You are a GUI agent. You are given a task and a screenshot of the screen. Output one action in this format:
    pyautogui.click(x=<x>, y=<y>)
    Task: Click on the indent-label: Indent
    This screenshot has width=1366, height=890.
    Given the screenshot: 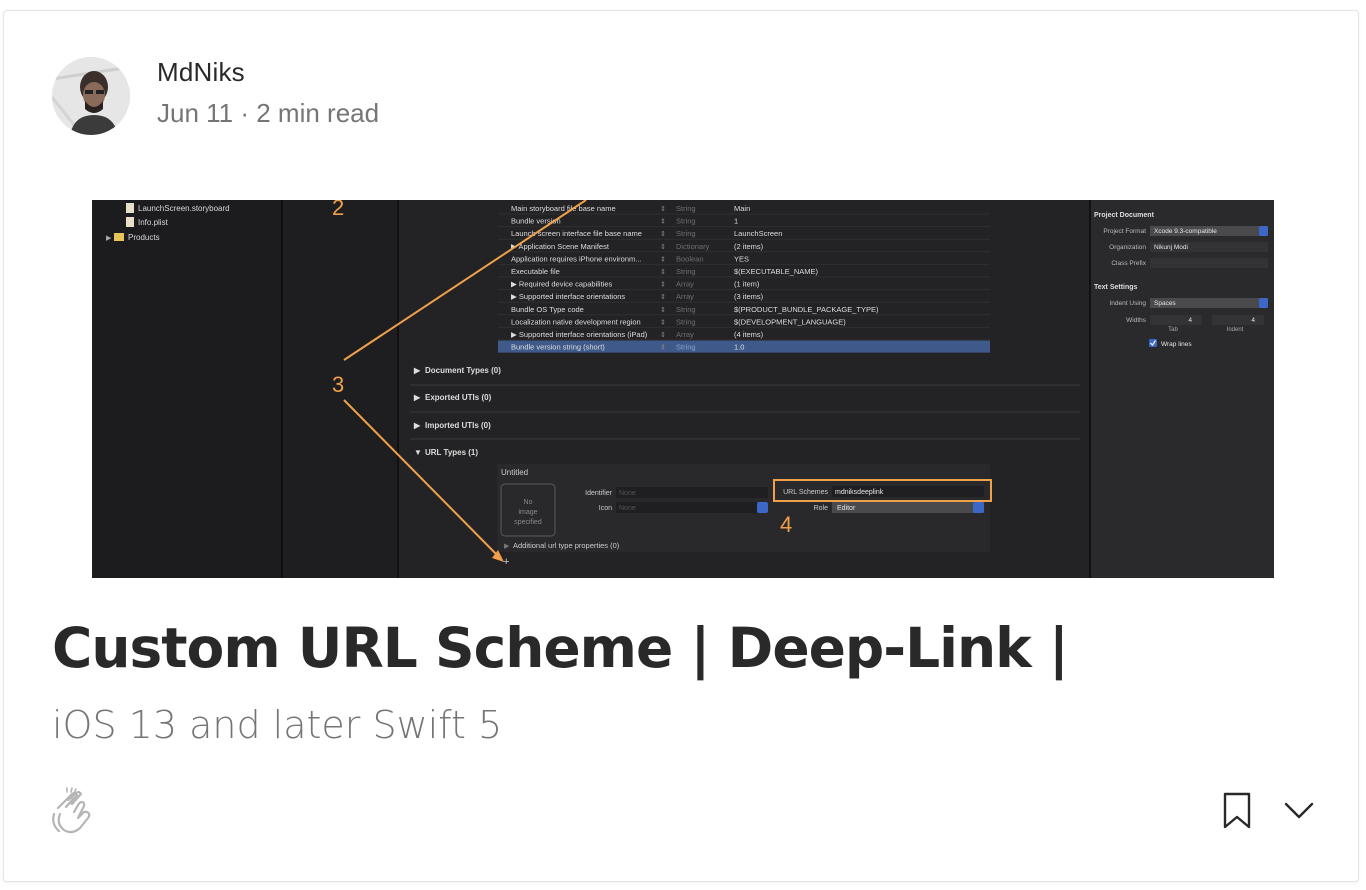 What is the action you would take?
    pyautogui.click(x=1235, y=330)
    